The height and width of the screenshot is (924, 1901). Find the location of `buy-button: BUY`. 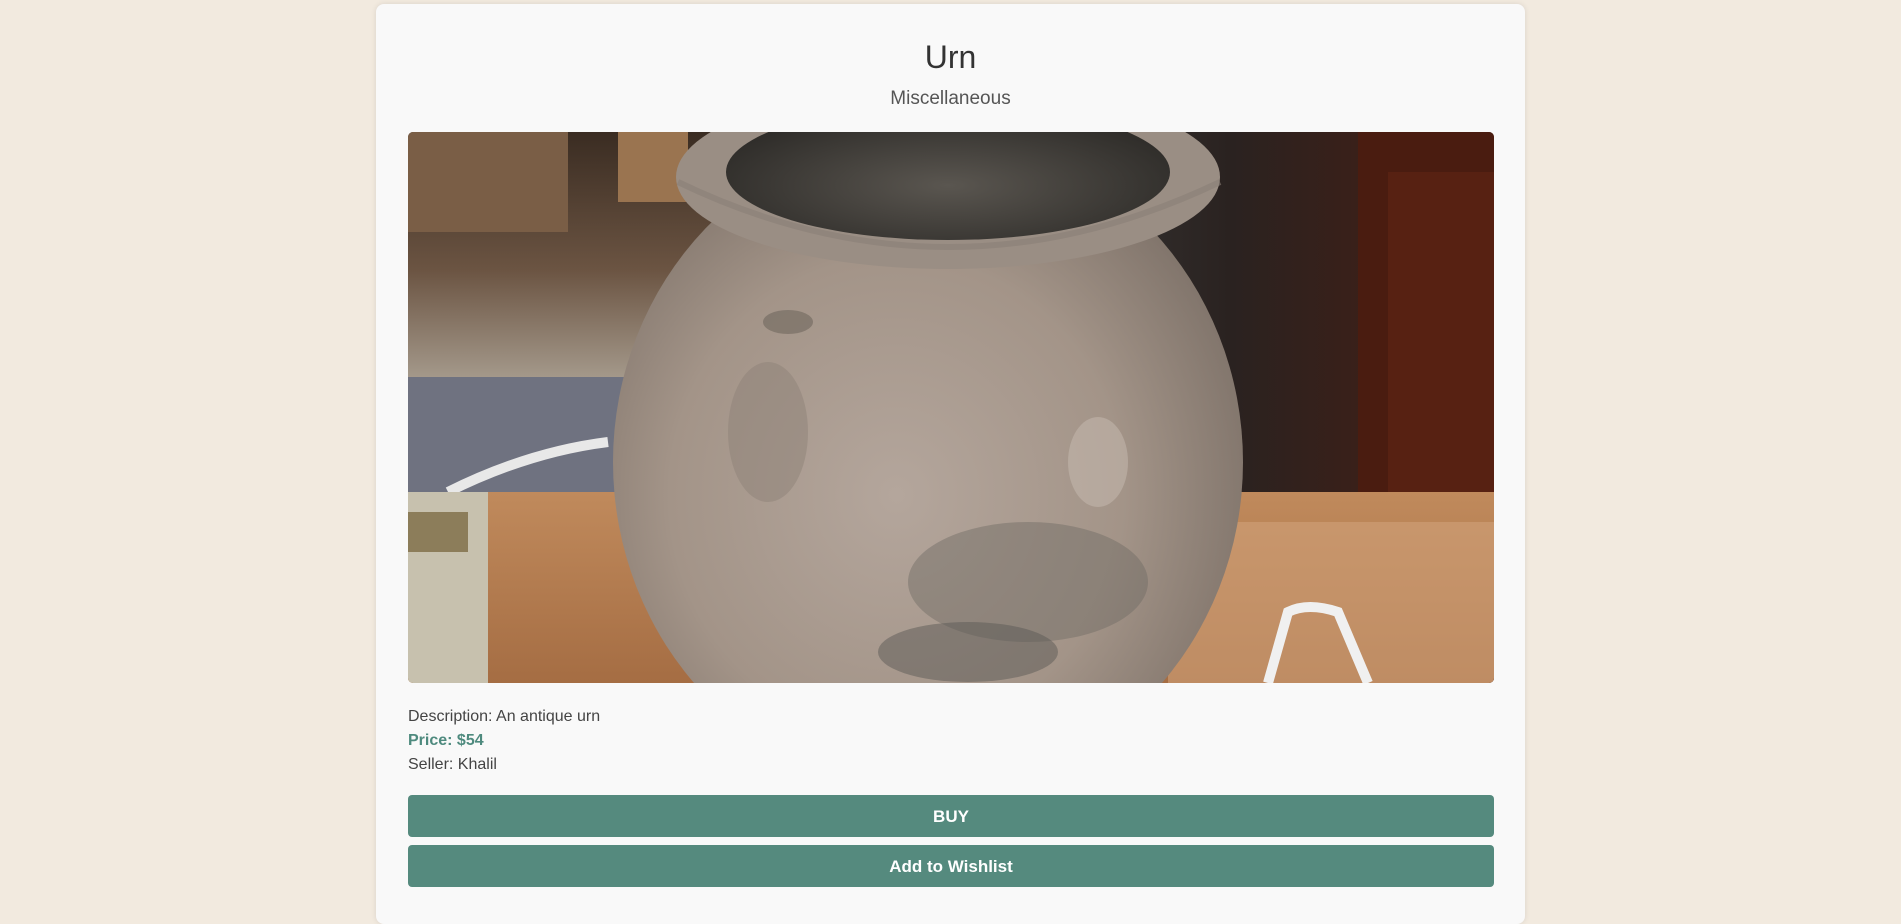

buy-button: BUY is located at coordinates (951, 816).